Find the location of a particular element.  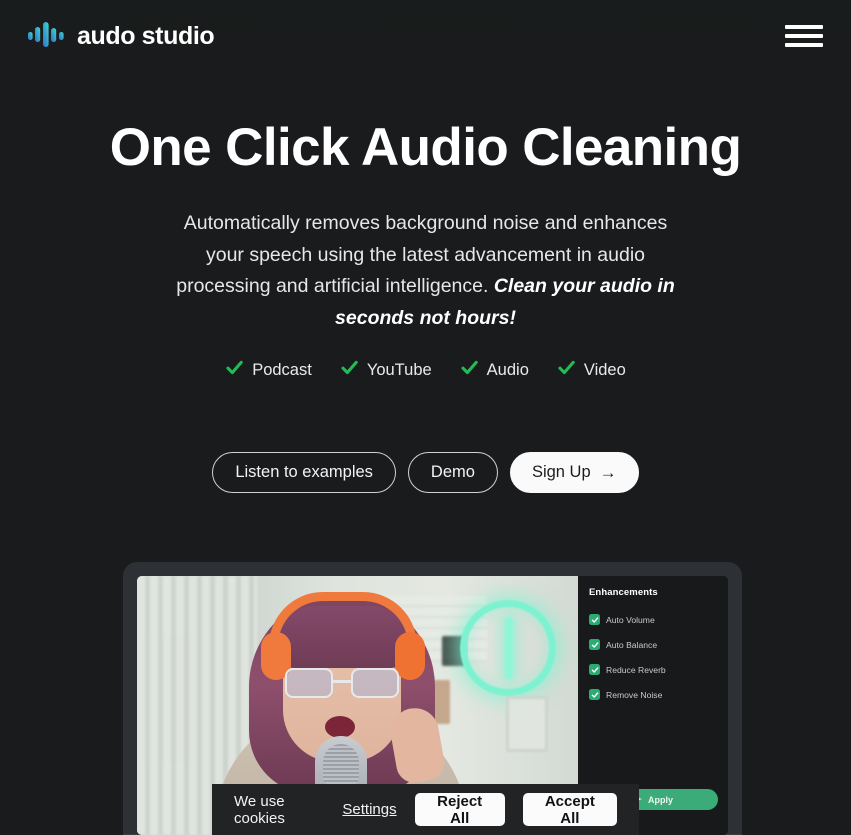

feature-item-video: Video is located at coordinates (591, 370).